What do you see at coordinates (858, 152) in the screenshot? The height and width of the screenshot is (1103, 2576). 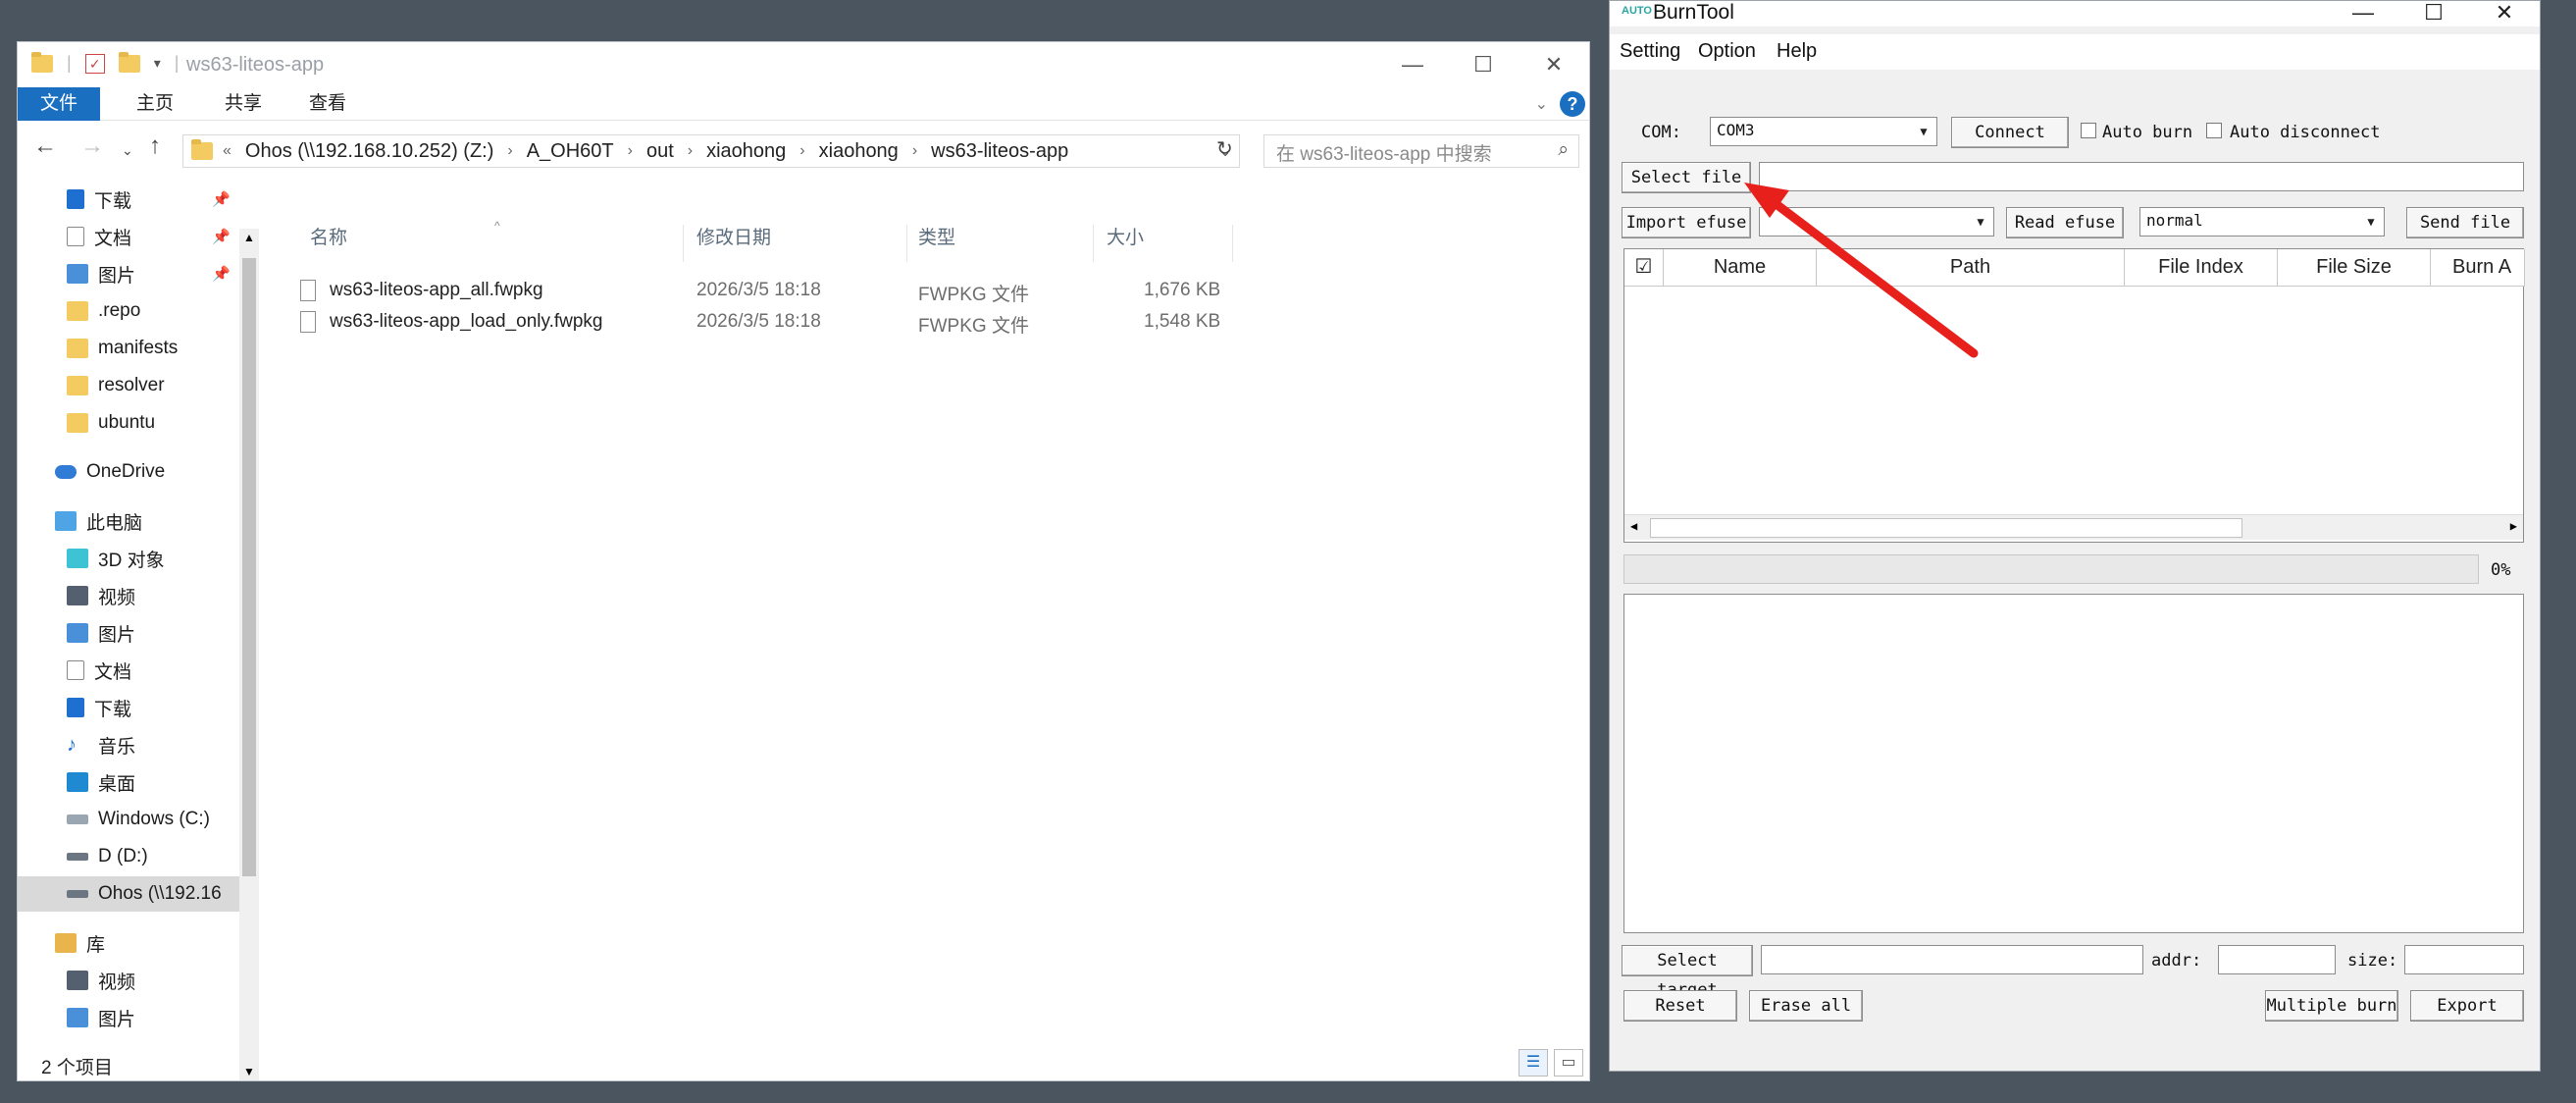 I see `breadcrumb-xiaohong-2: xiaohong` at bounding box center [858, 152].